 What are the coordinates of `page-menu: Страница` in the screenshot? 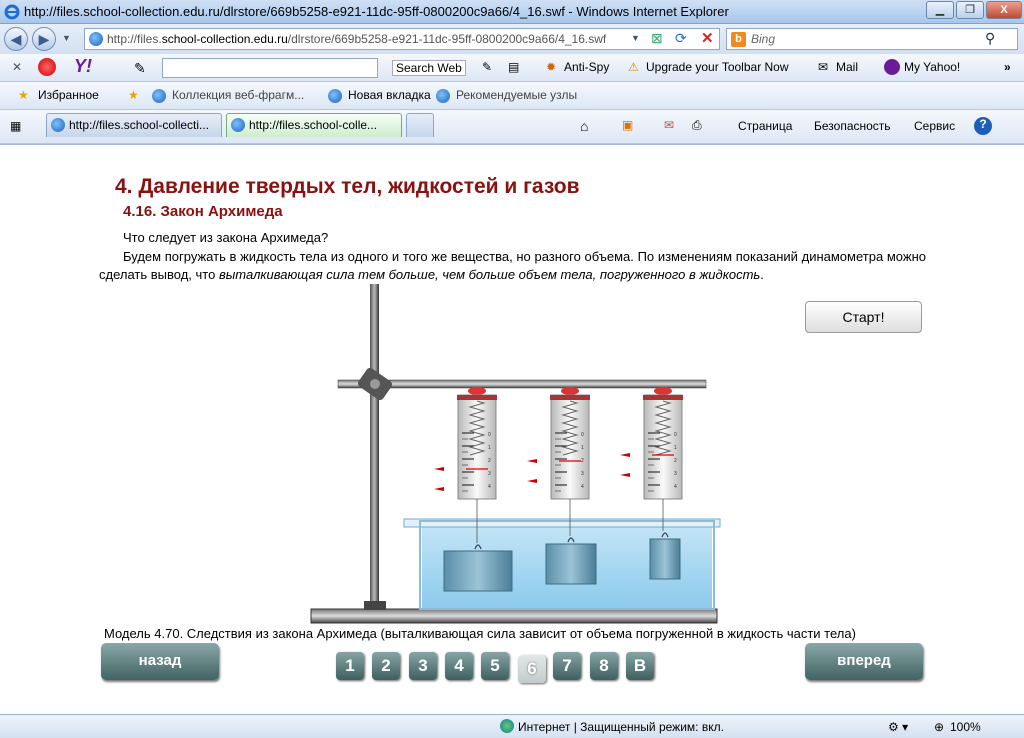 It's located at (765, 126).